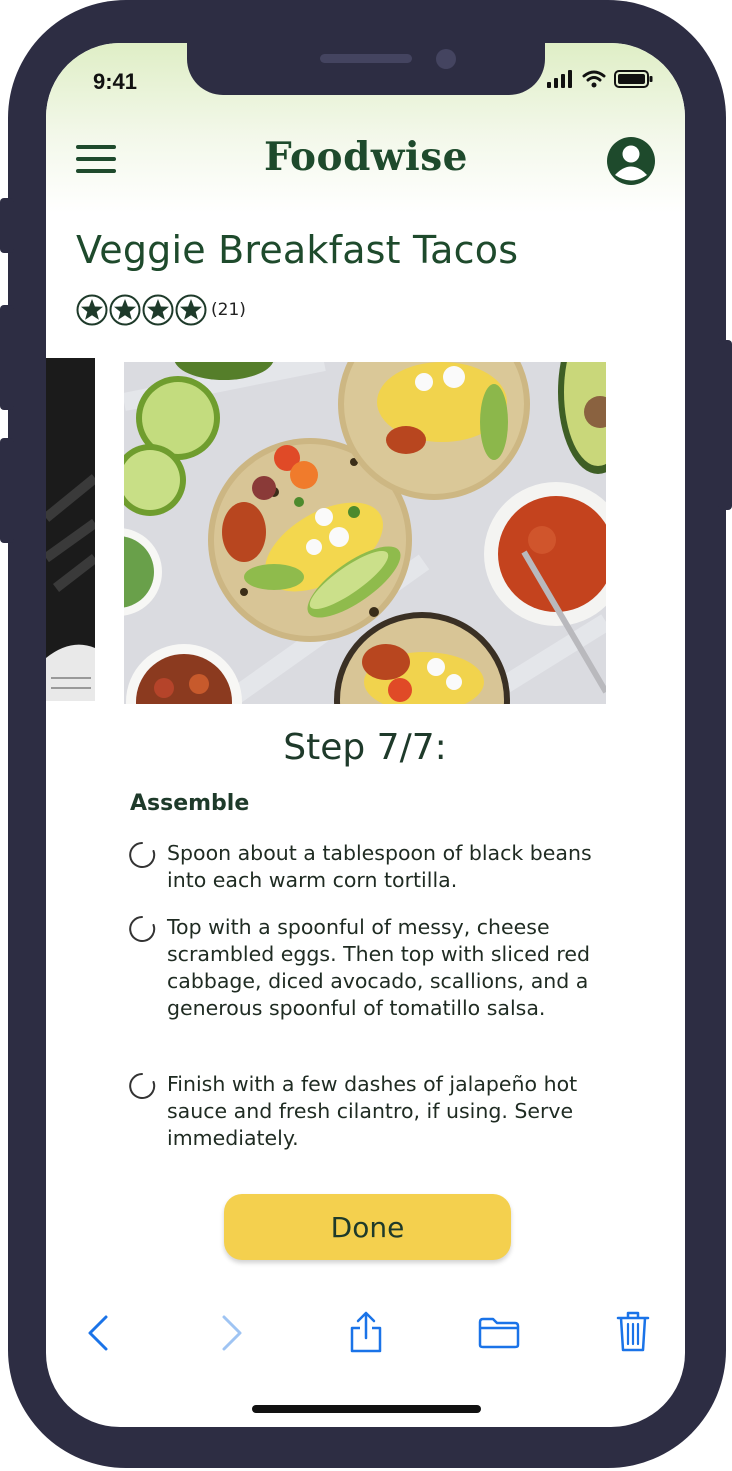  What do you see at coordinates (96, 159) in the screenshot?
I see `hamburger-menu-icon` at bounding box center [96, 159].